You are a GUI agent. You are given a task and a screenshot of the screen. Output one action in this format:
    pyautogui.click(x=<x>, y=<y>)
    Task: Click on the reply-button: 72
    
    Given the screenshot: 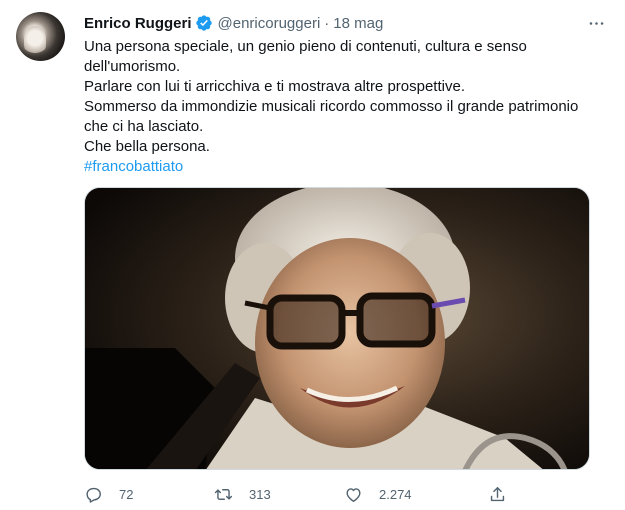 What is the action you would take?
    pyautogui.click(x=108, y=494)
    